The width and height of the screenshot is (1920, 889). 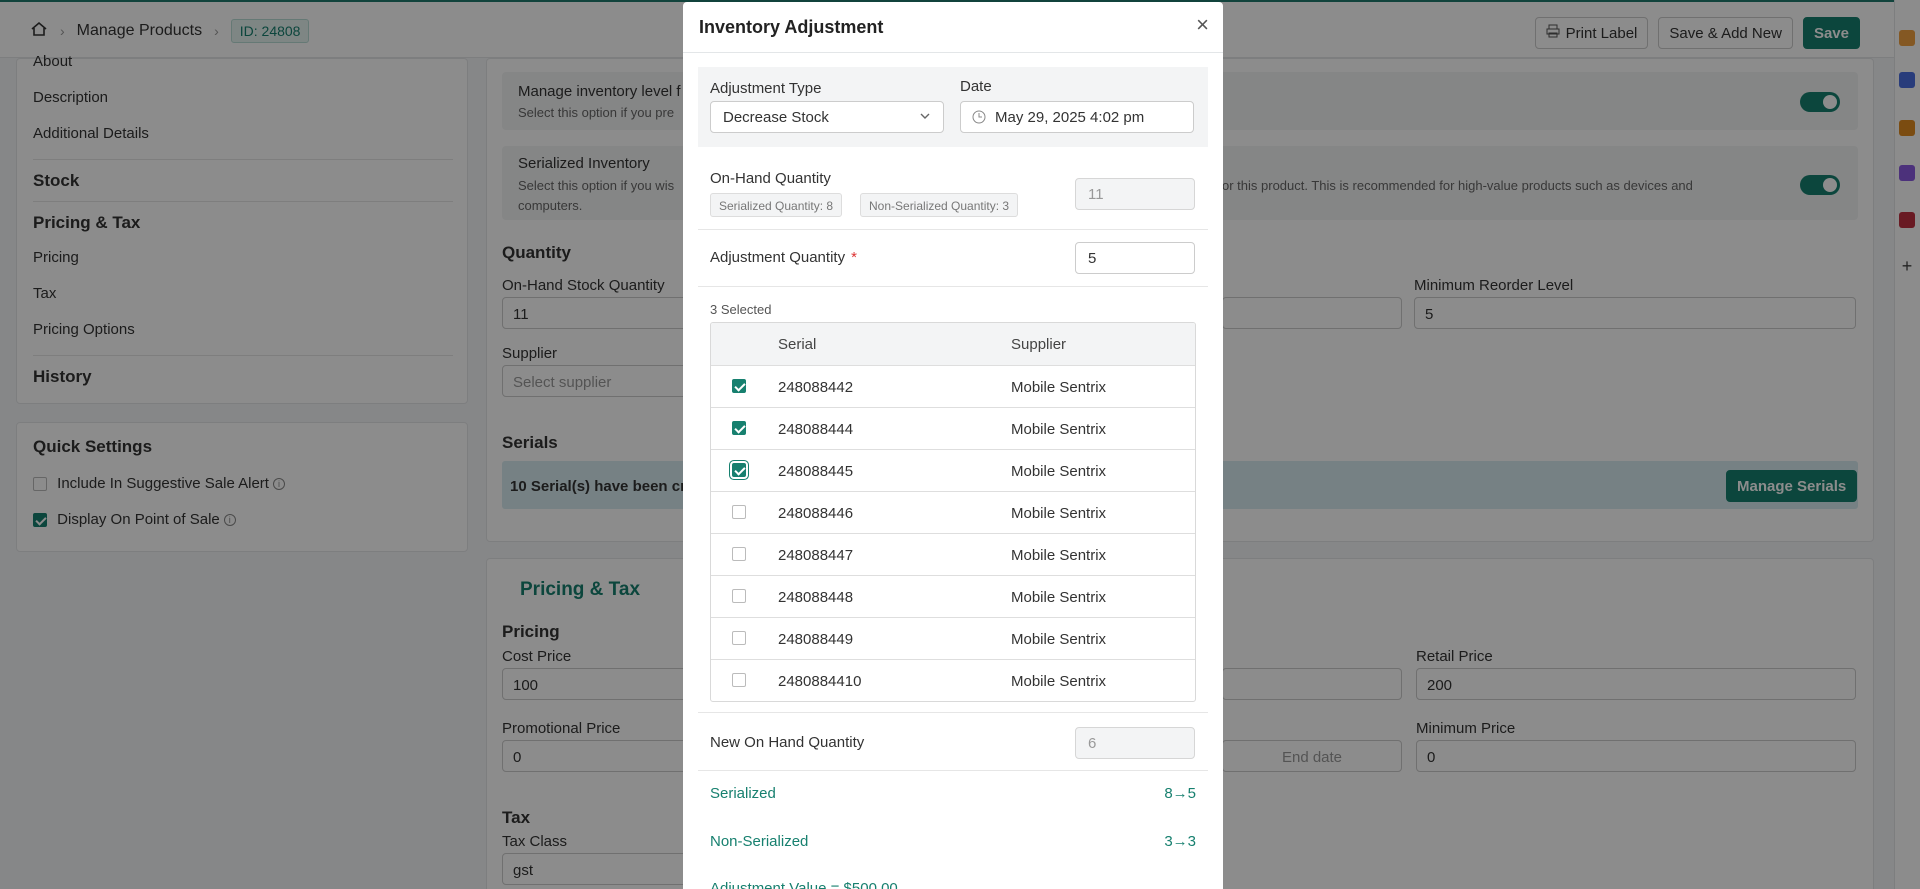 I want to click on table-row: 248088446 Mobile Sentrix, so click(x=953, y=512).